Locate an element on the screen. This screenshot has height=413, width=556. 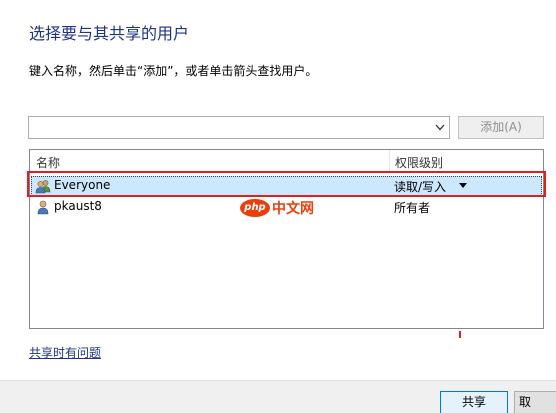
user-name-combobox is located at coordinates (239, 127).